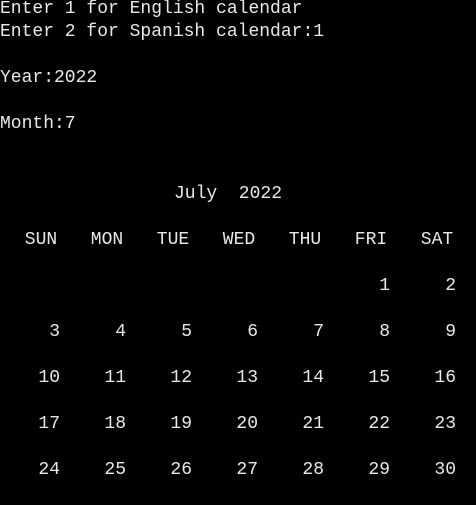 The width and height of the screenshot is (476, 505). I want to click on day-cell: 21, so click(313, 424).